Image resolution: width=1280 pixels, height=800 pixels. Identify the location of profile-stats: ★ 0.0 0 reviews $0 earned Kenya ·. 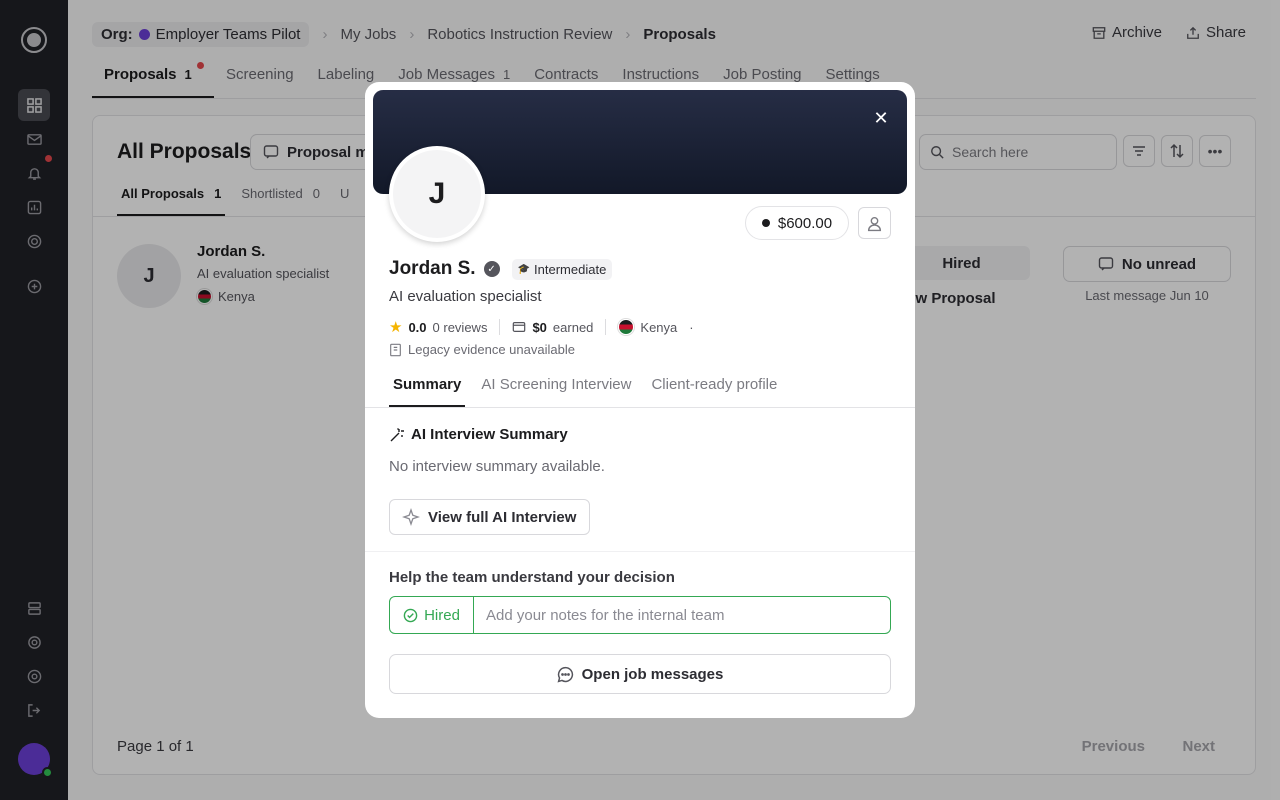
(541, 327).